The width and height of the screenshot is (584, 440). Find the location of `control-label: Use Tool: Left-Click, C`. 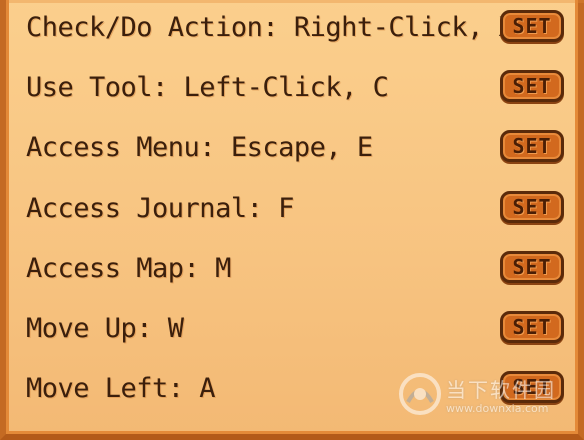

control-label: Use Tool: Left-Click, C is located at coordinates (207, 87).